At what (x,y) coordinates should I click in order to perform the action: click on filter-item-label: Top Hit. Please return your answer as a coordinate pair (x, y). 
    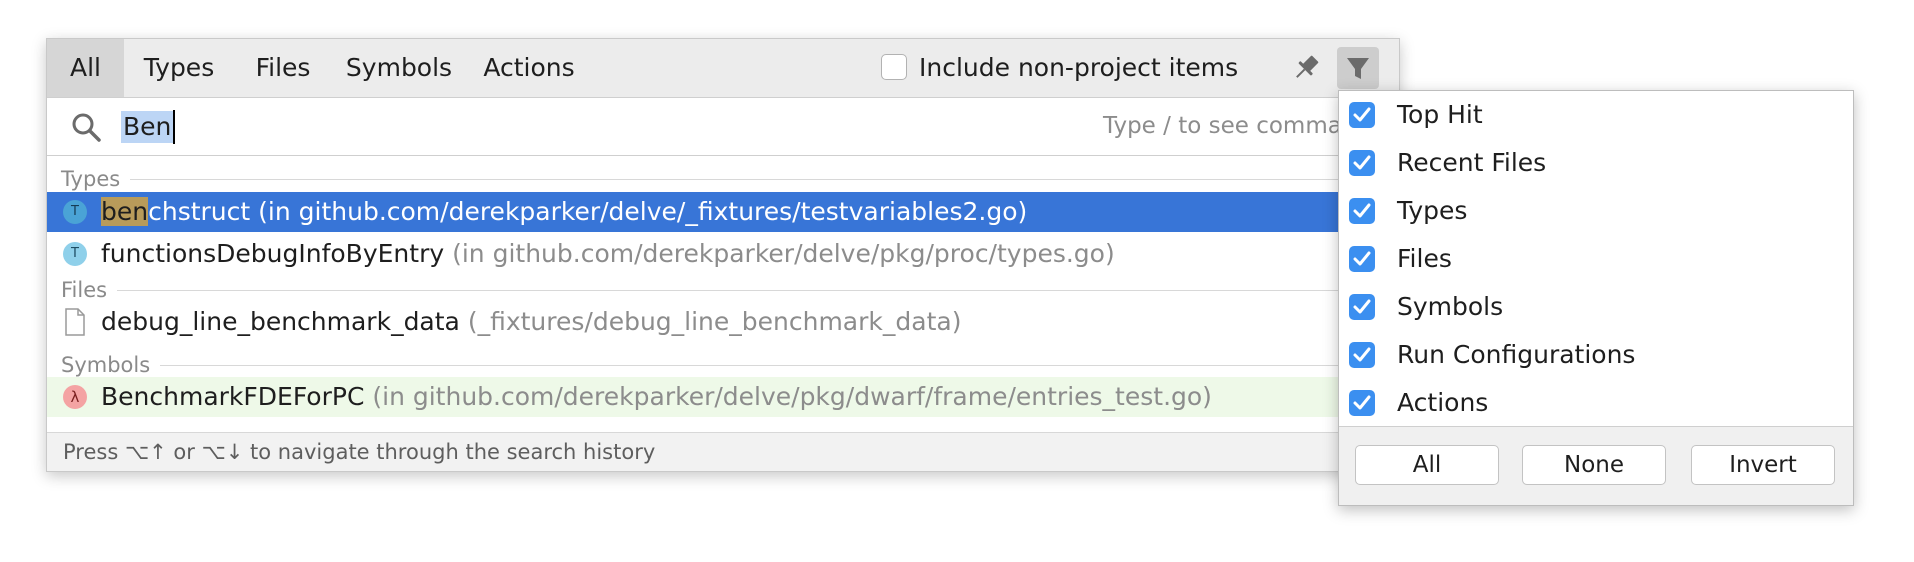
    Looking at the image, I should click on (1440, 114).